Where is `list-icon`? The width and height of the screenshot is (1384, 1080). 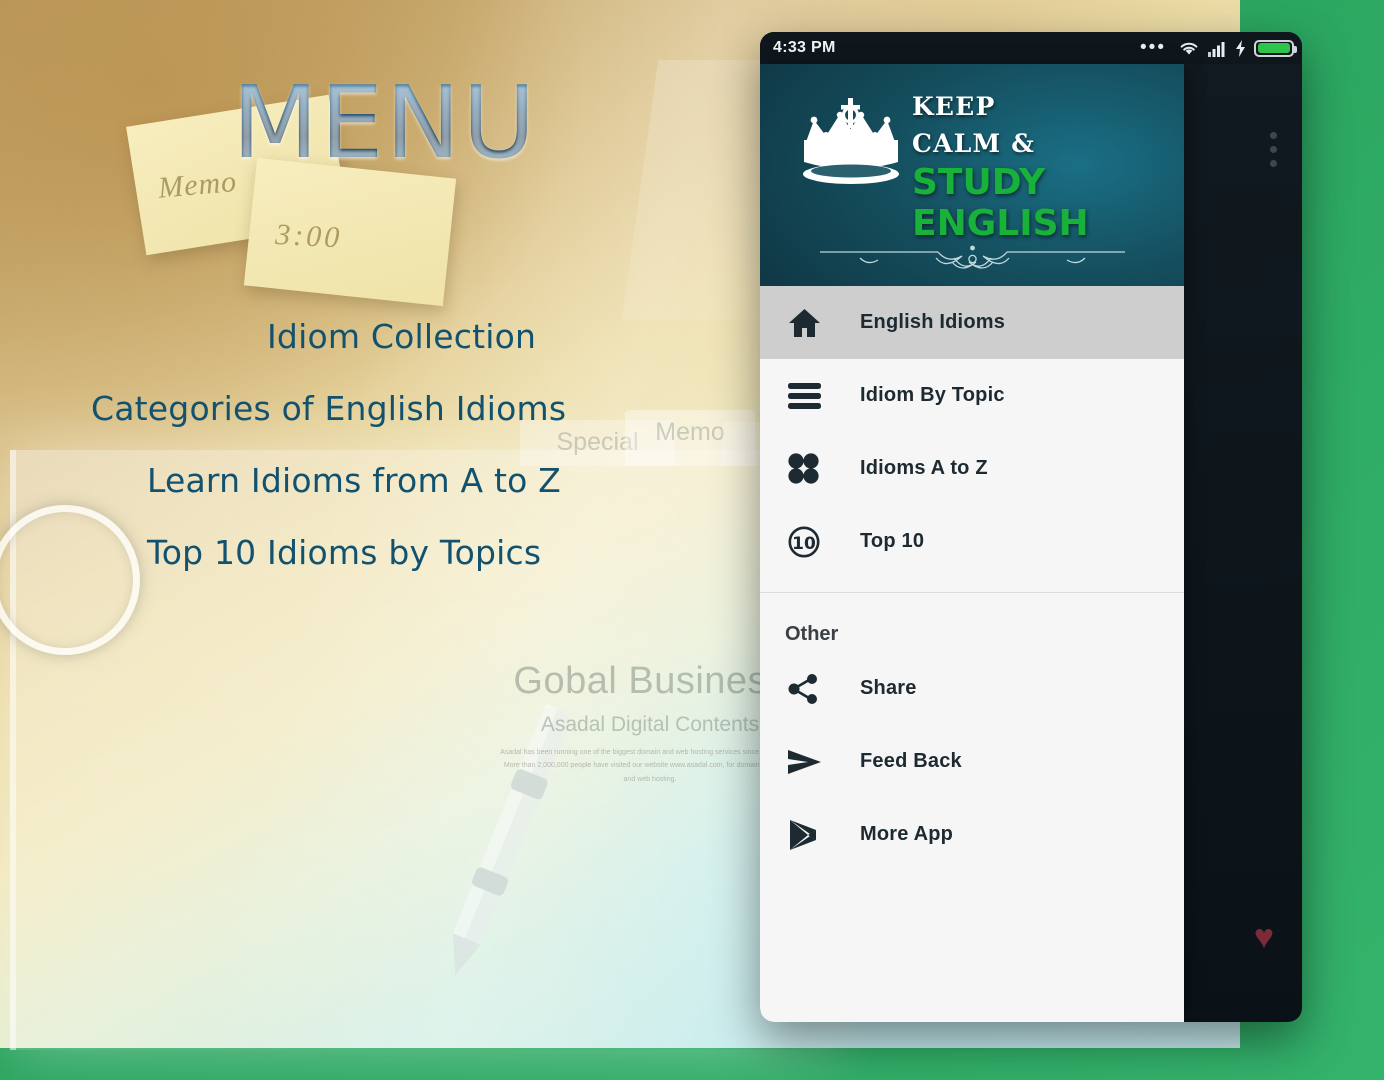
list-icon is located at coordinates (817, 396).